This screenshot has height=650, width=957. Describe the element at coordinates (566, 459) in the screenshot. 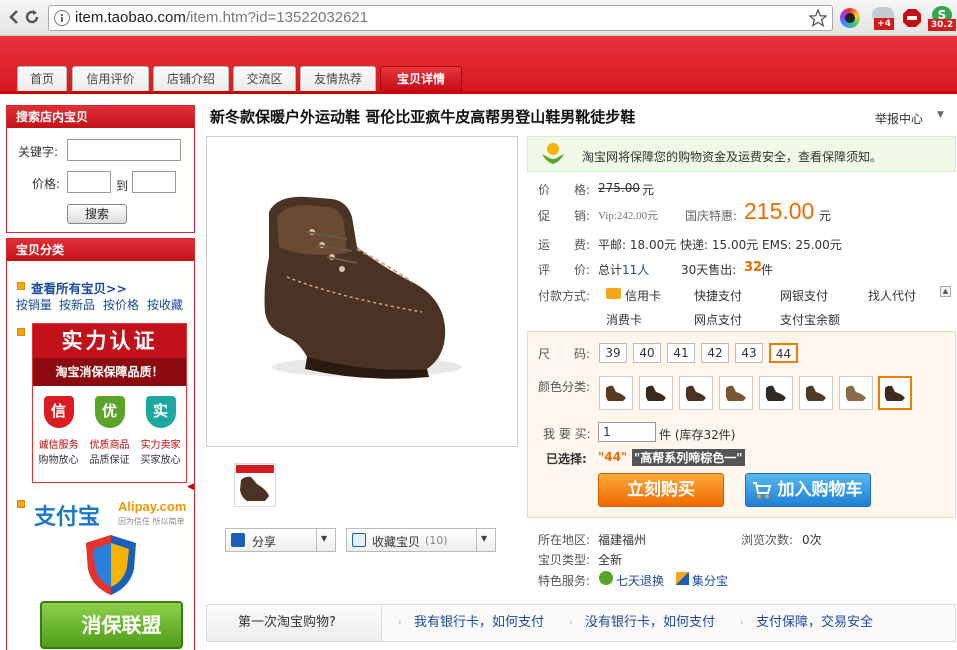

I see `selected-label: 已选择:` at that location.